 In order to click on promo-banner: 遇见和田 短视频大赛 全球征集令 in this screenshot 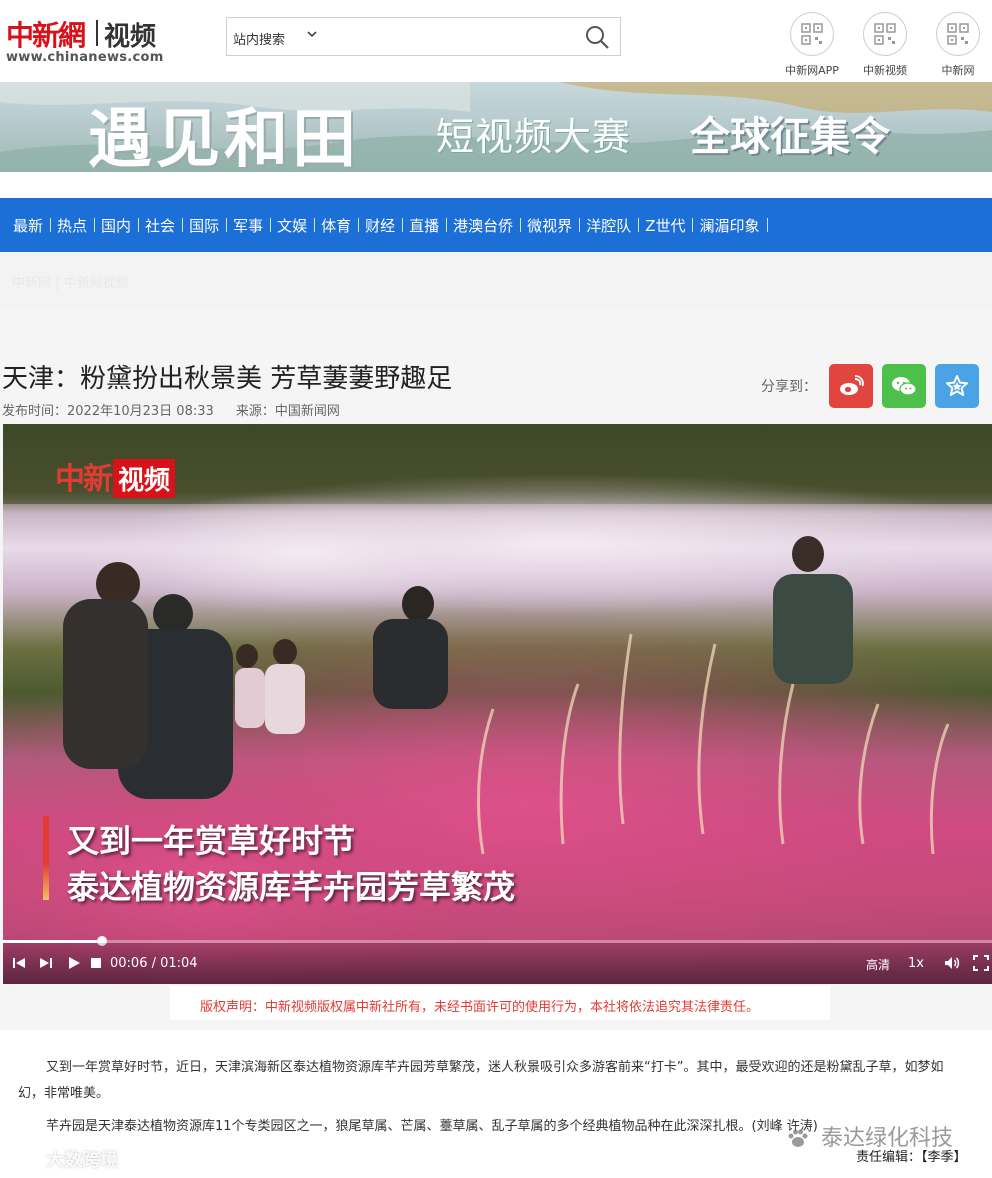, I will do `click(496, 127)`.